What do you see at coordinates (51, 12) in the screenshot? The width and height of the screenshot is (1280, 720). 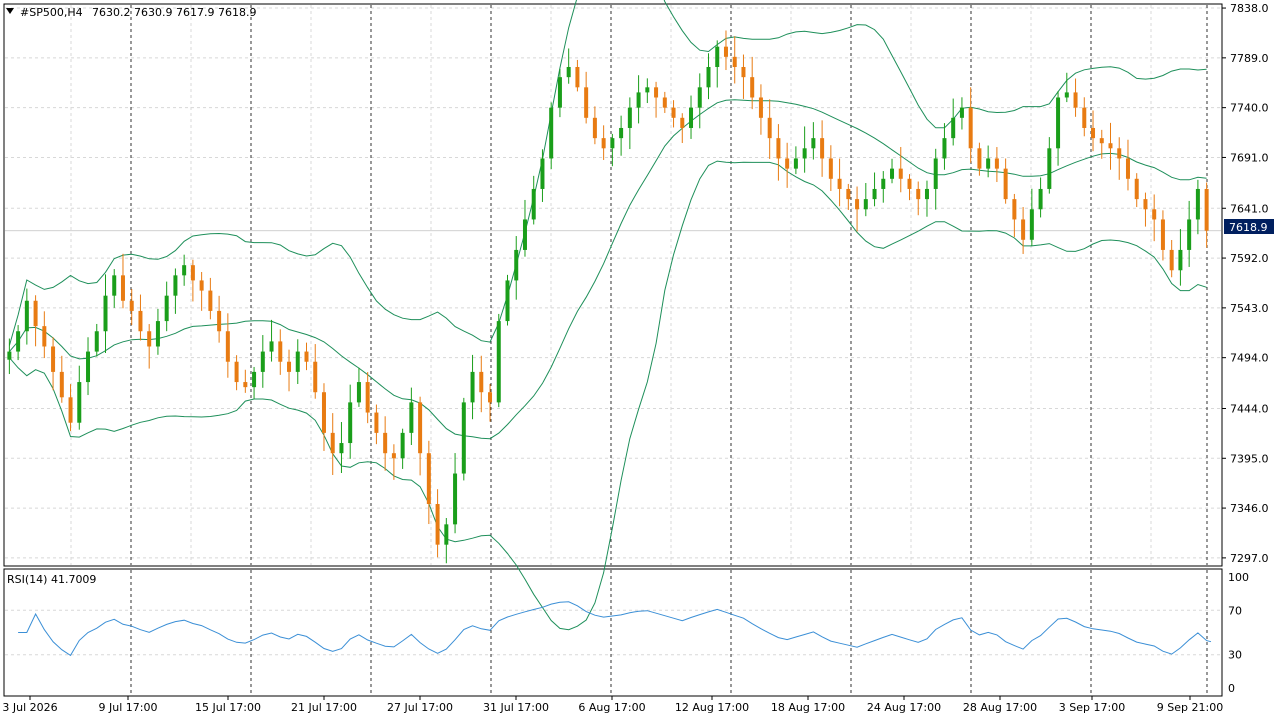 I see `symbol-label: #SP500,H4` at bounding box center [51, 12].